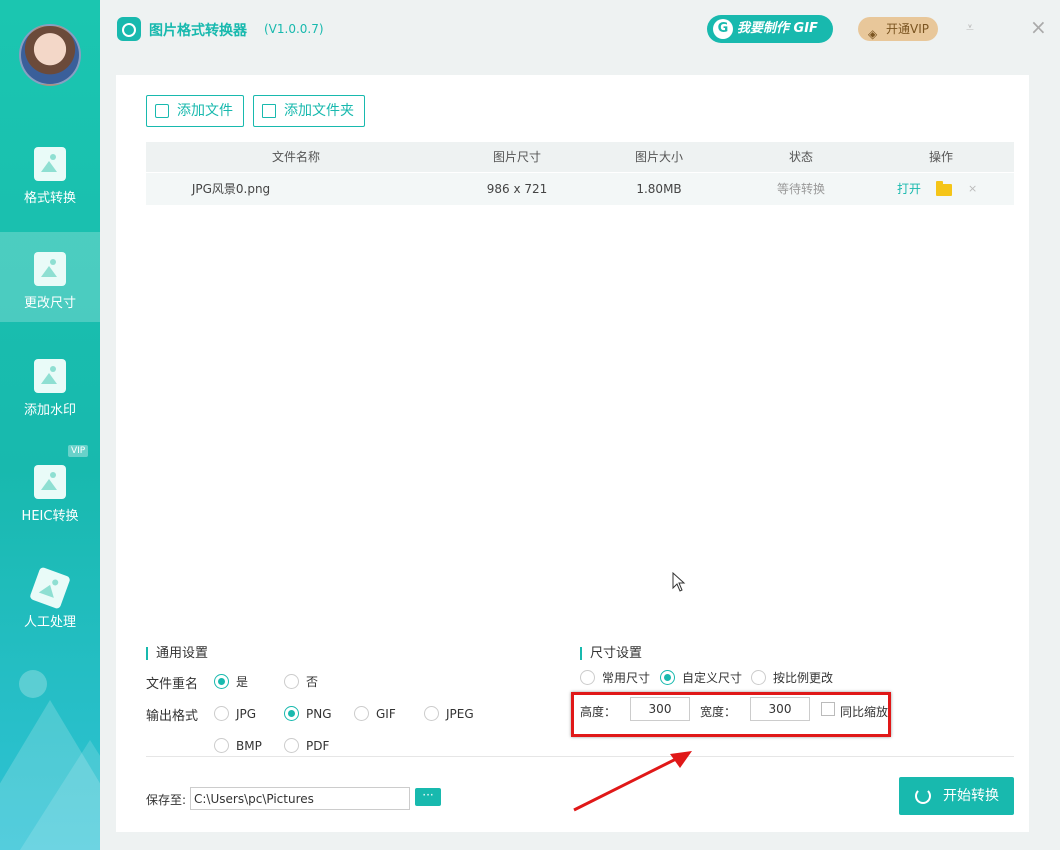 The width and height of the screenshot is (1060, 850). I want to click on sidebar-item-manual: 人工处理, so click(50, 596).